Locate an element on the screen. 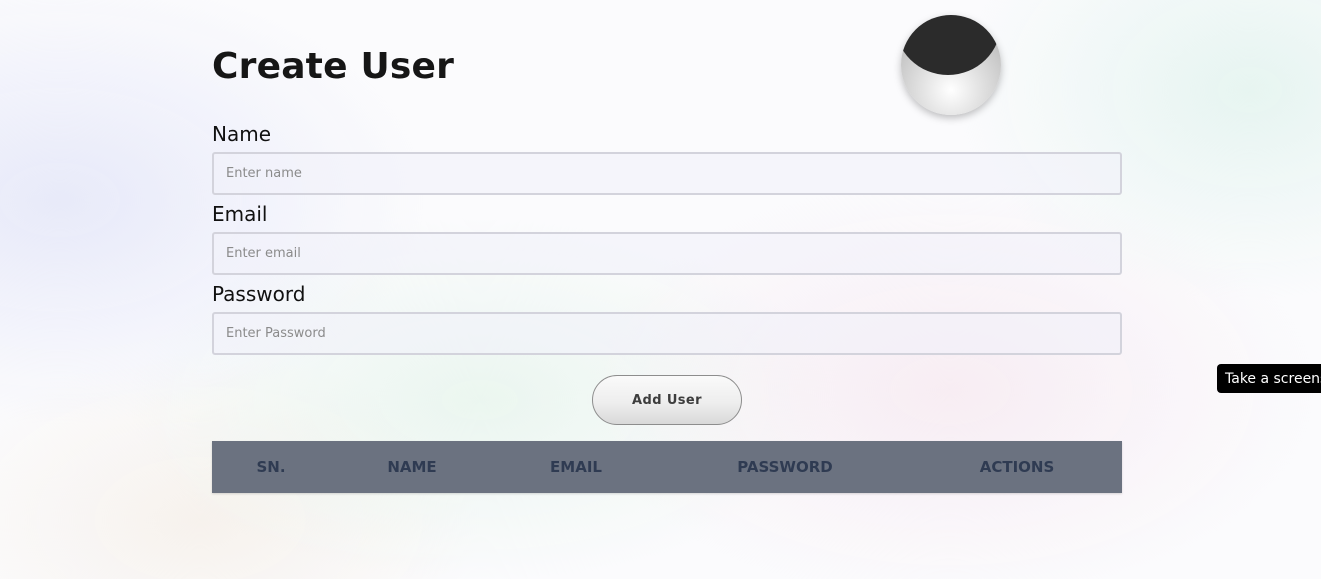 This screenshot has height=579, width=1321. password-input is located at coordinates (667, 333).